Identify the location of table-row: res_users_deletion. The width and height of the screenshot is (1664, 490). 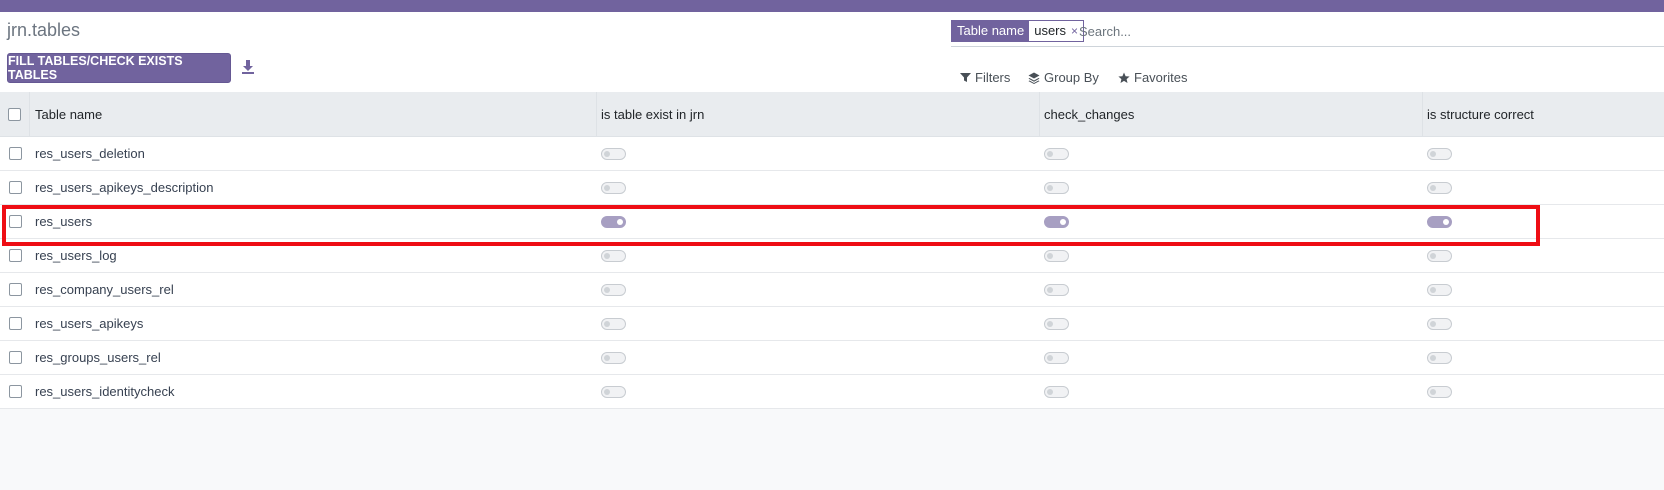
(832, 154).